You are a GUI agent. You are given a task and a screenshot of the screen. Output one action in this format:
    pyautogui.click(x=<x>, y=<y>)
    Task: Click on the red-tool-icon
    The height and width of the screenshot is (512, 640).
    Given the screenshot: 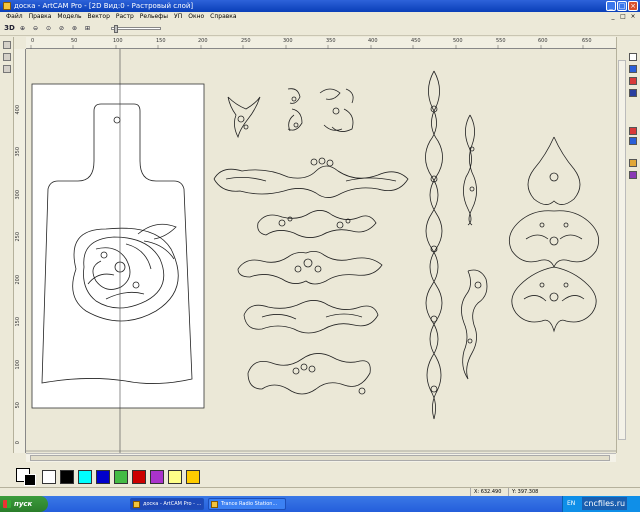 What is the action you would take?
    pyautogui.click(x=633, y=131)
    